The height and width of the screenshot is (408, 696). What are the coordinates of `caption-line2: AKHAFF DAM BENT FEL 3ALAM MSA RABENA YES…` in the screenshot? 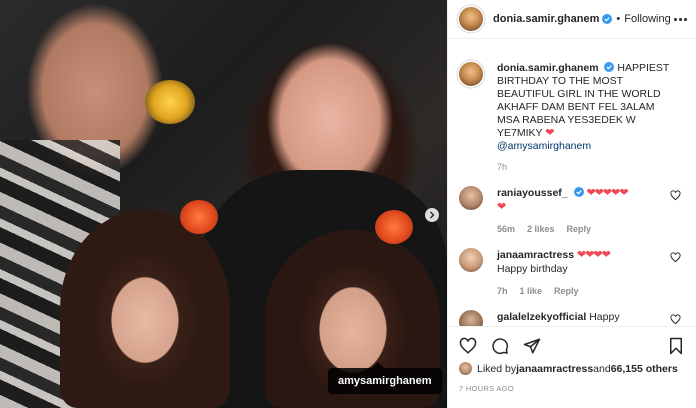 It's located at (576, 120).